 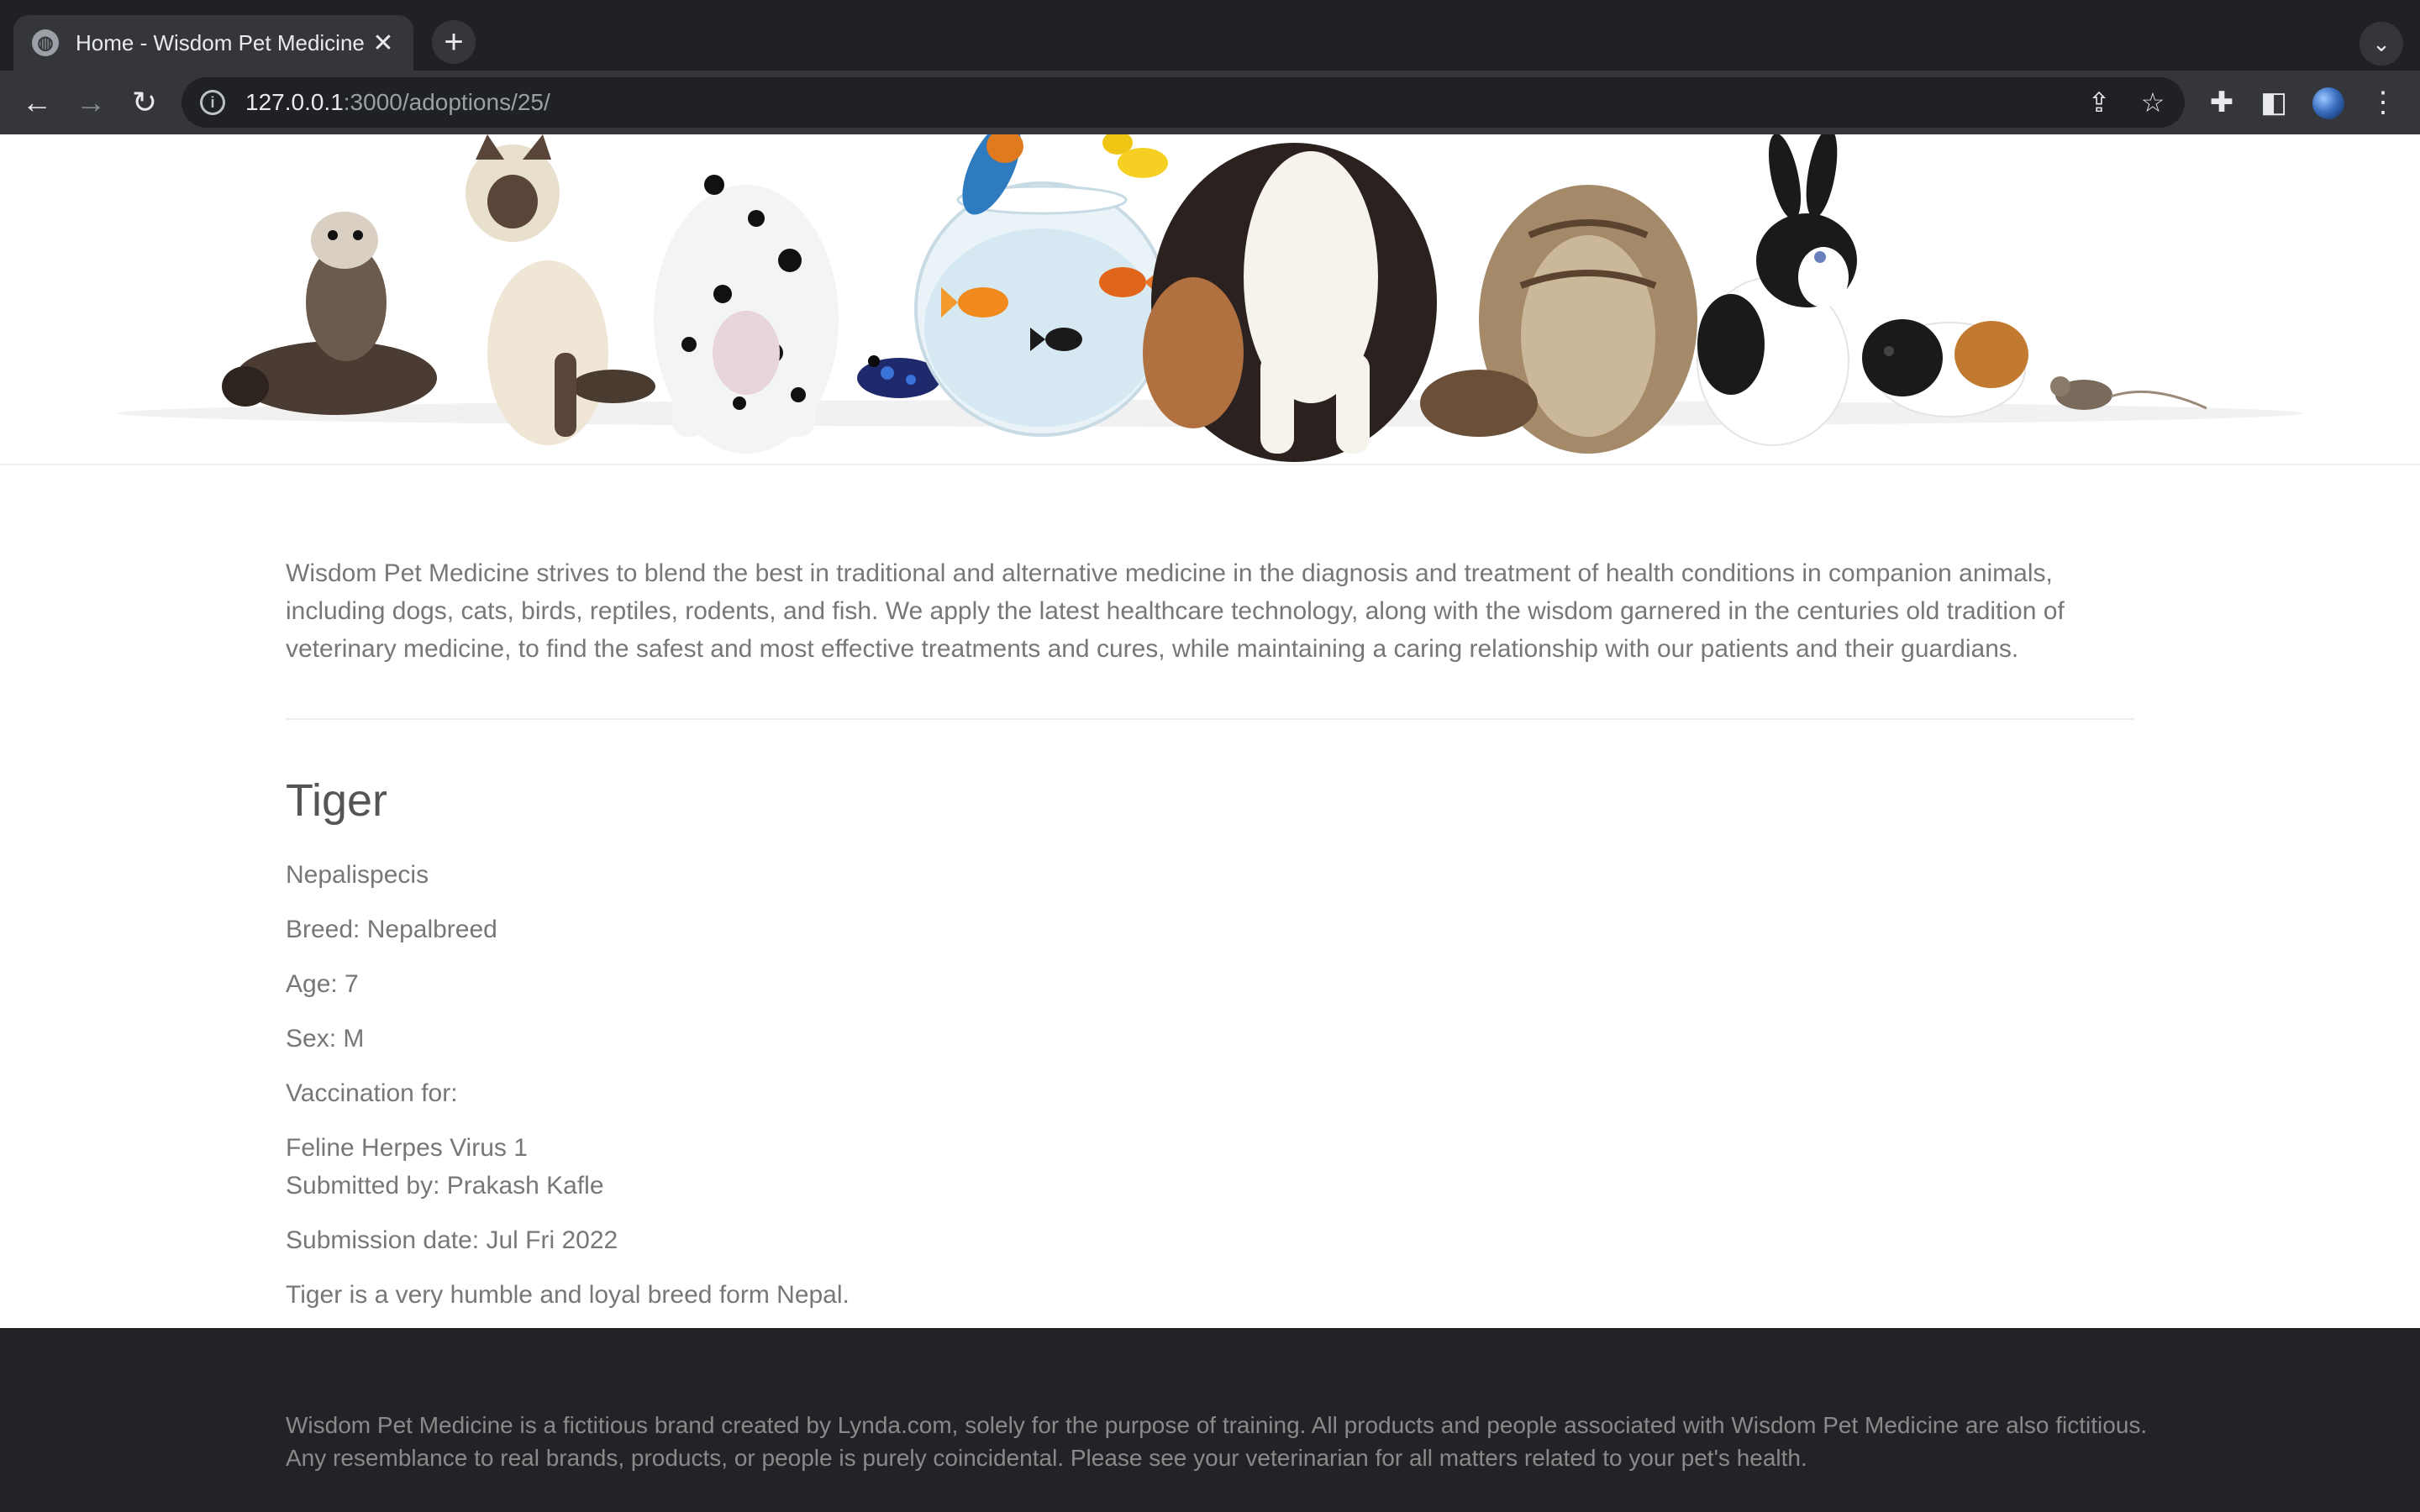 I want to click on pet-breed: Breed: Nepalbreed, so click(x=391, y=929).